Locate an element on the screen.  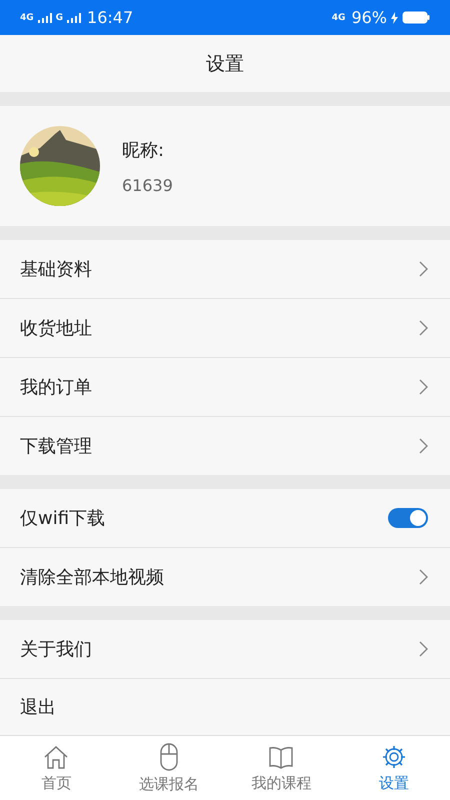
settings-row: 基础资料 is located at coordinates (225, 269).